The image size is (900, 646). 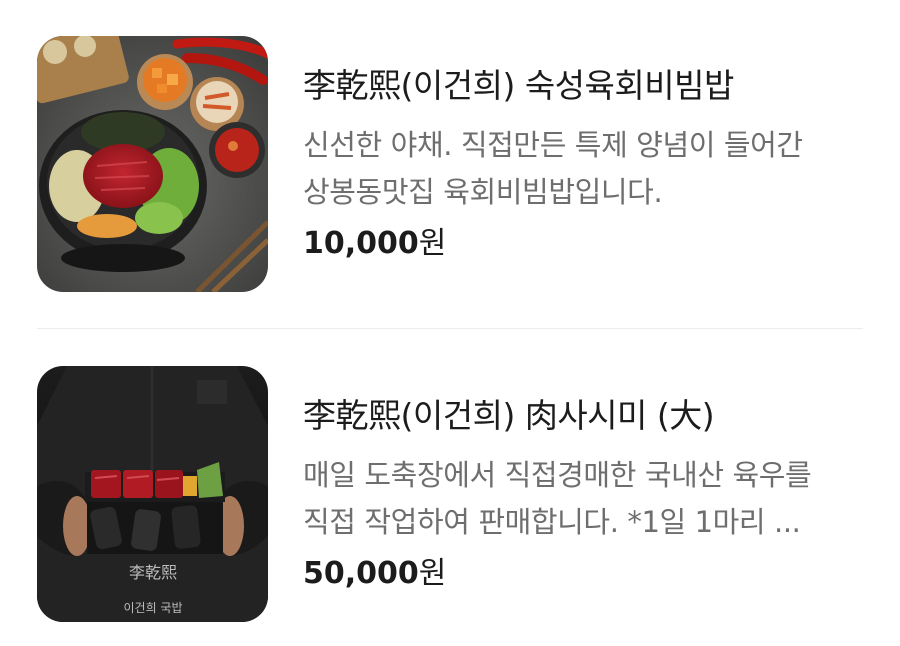 I want to click on menu-item-name: 李乾熙(이건희) 肉사시미 (大), so click(x=509, y=415).